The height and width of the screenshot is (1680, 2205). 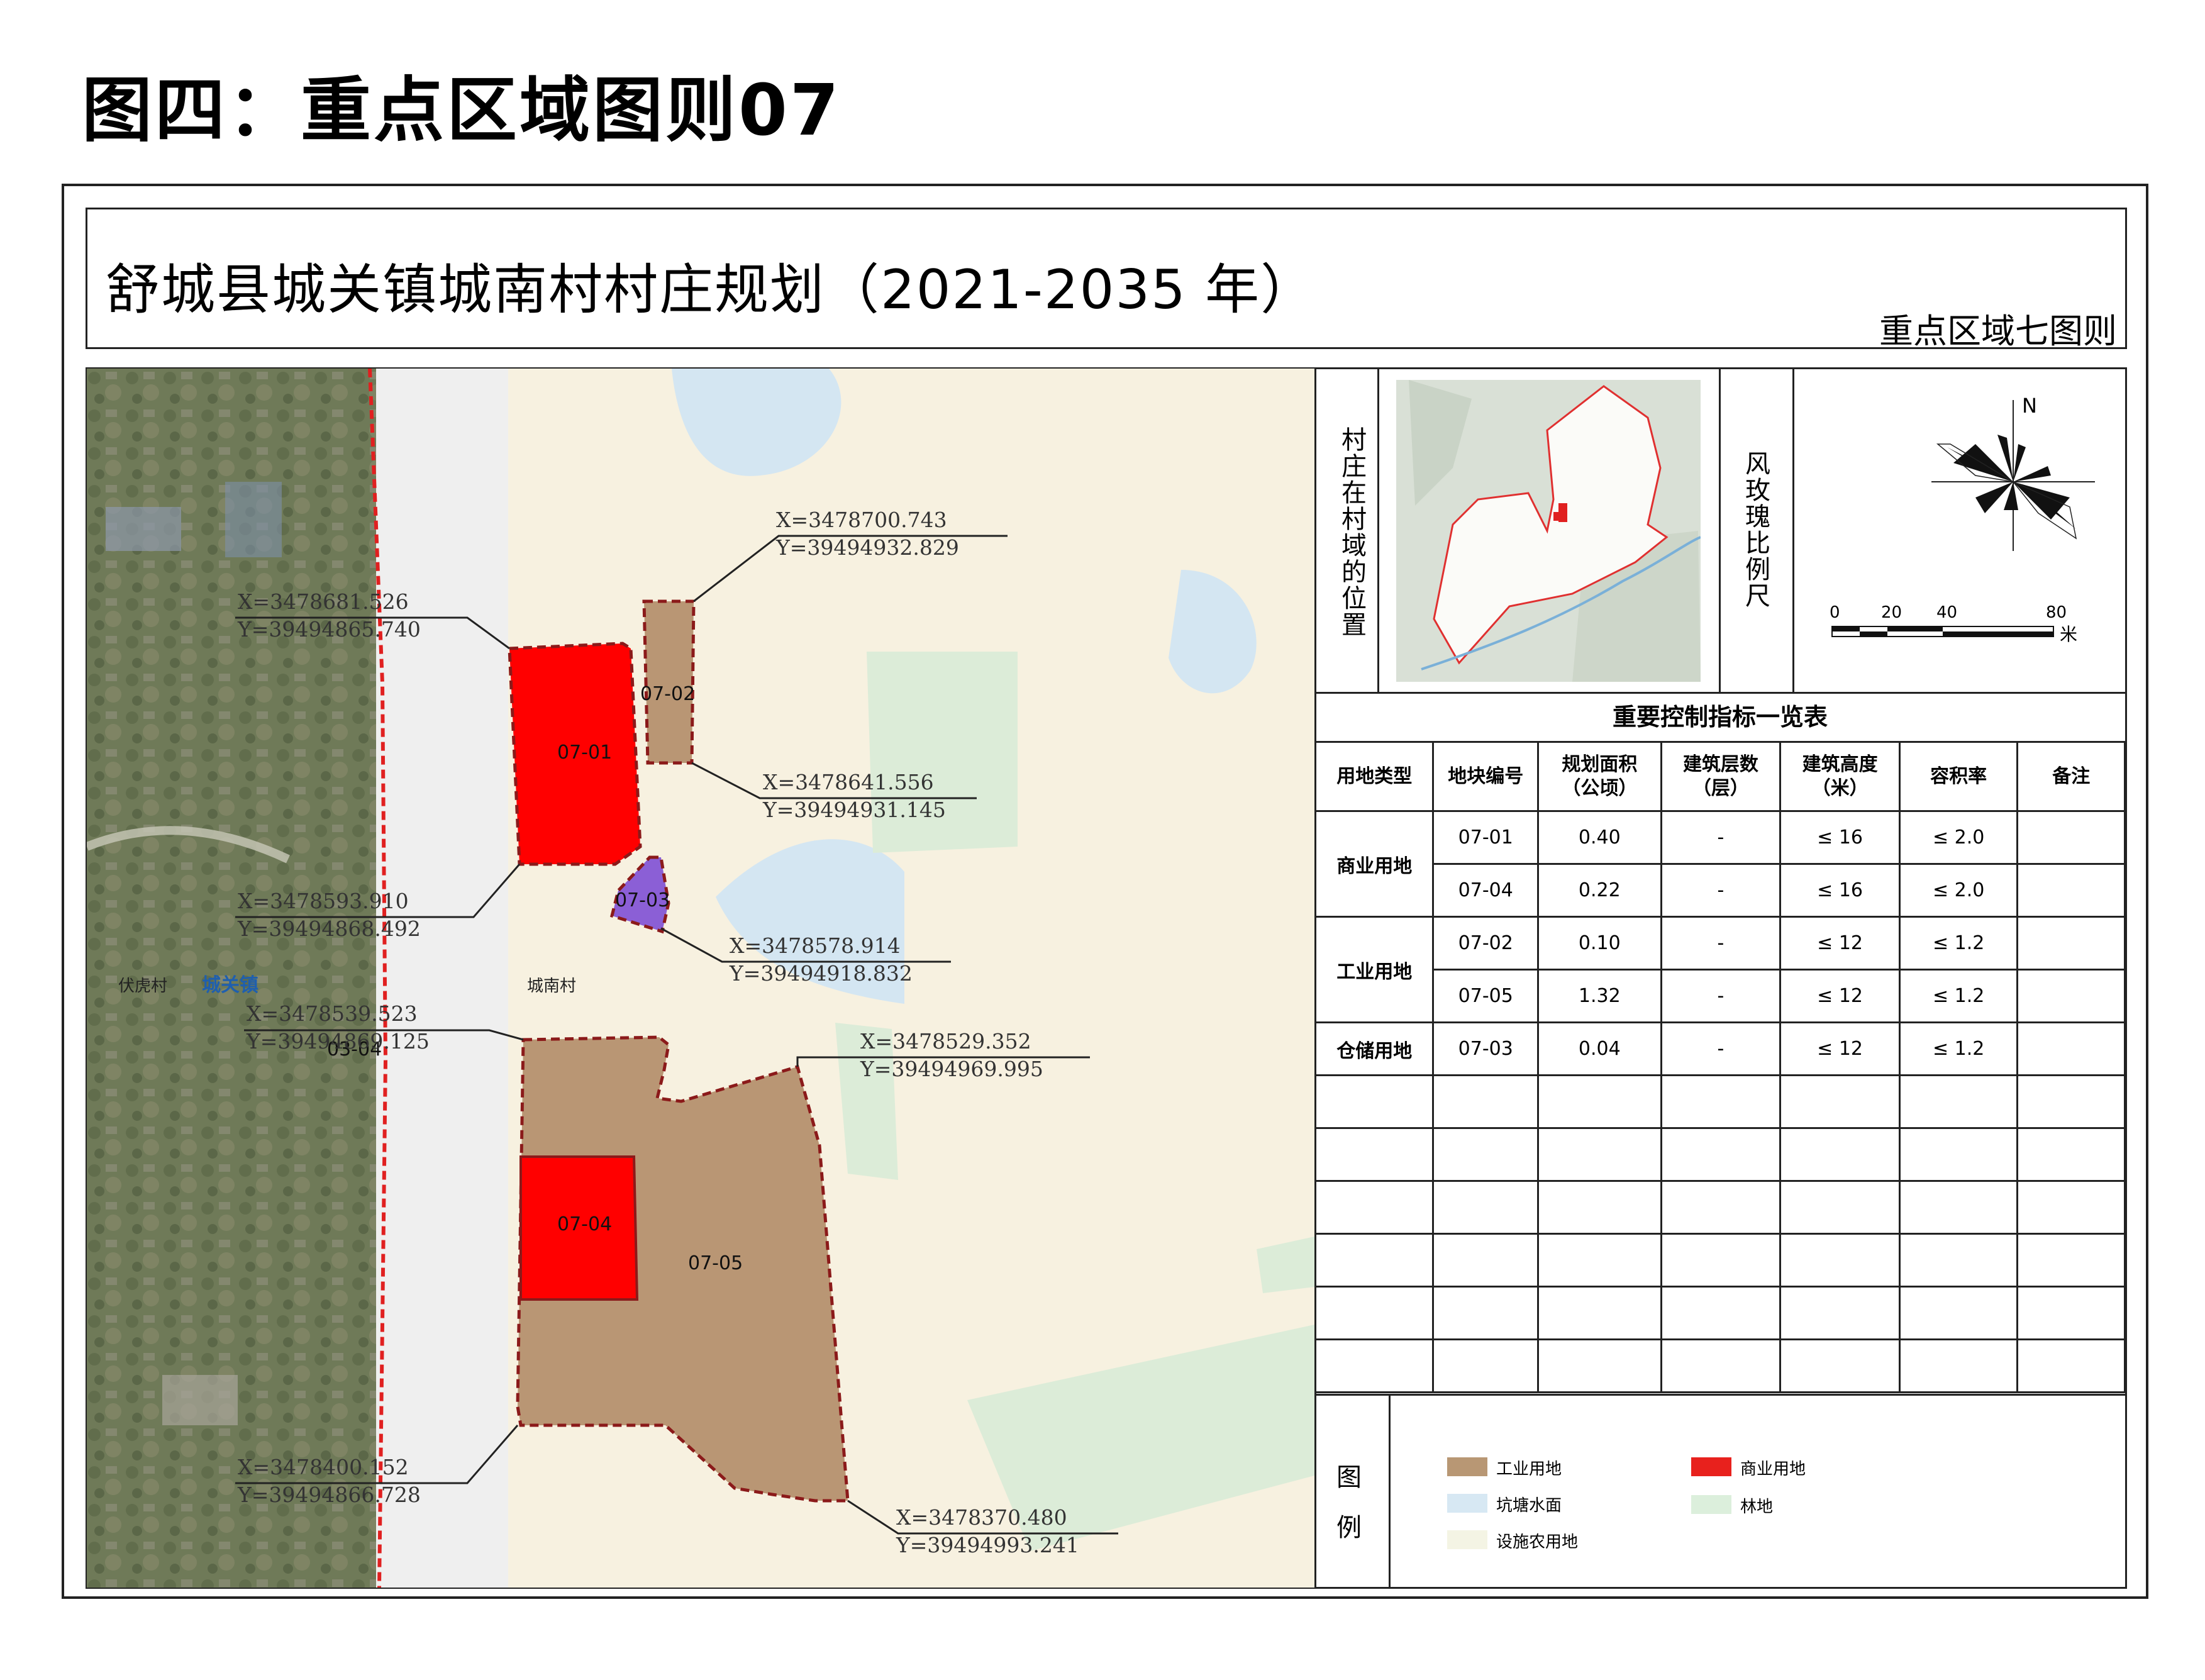 I want to click on legend-title-char: 图, so click(x=1349, y=1477).